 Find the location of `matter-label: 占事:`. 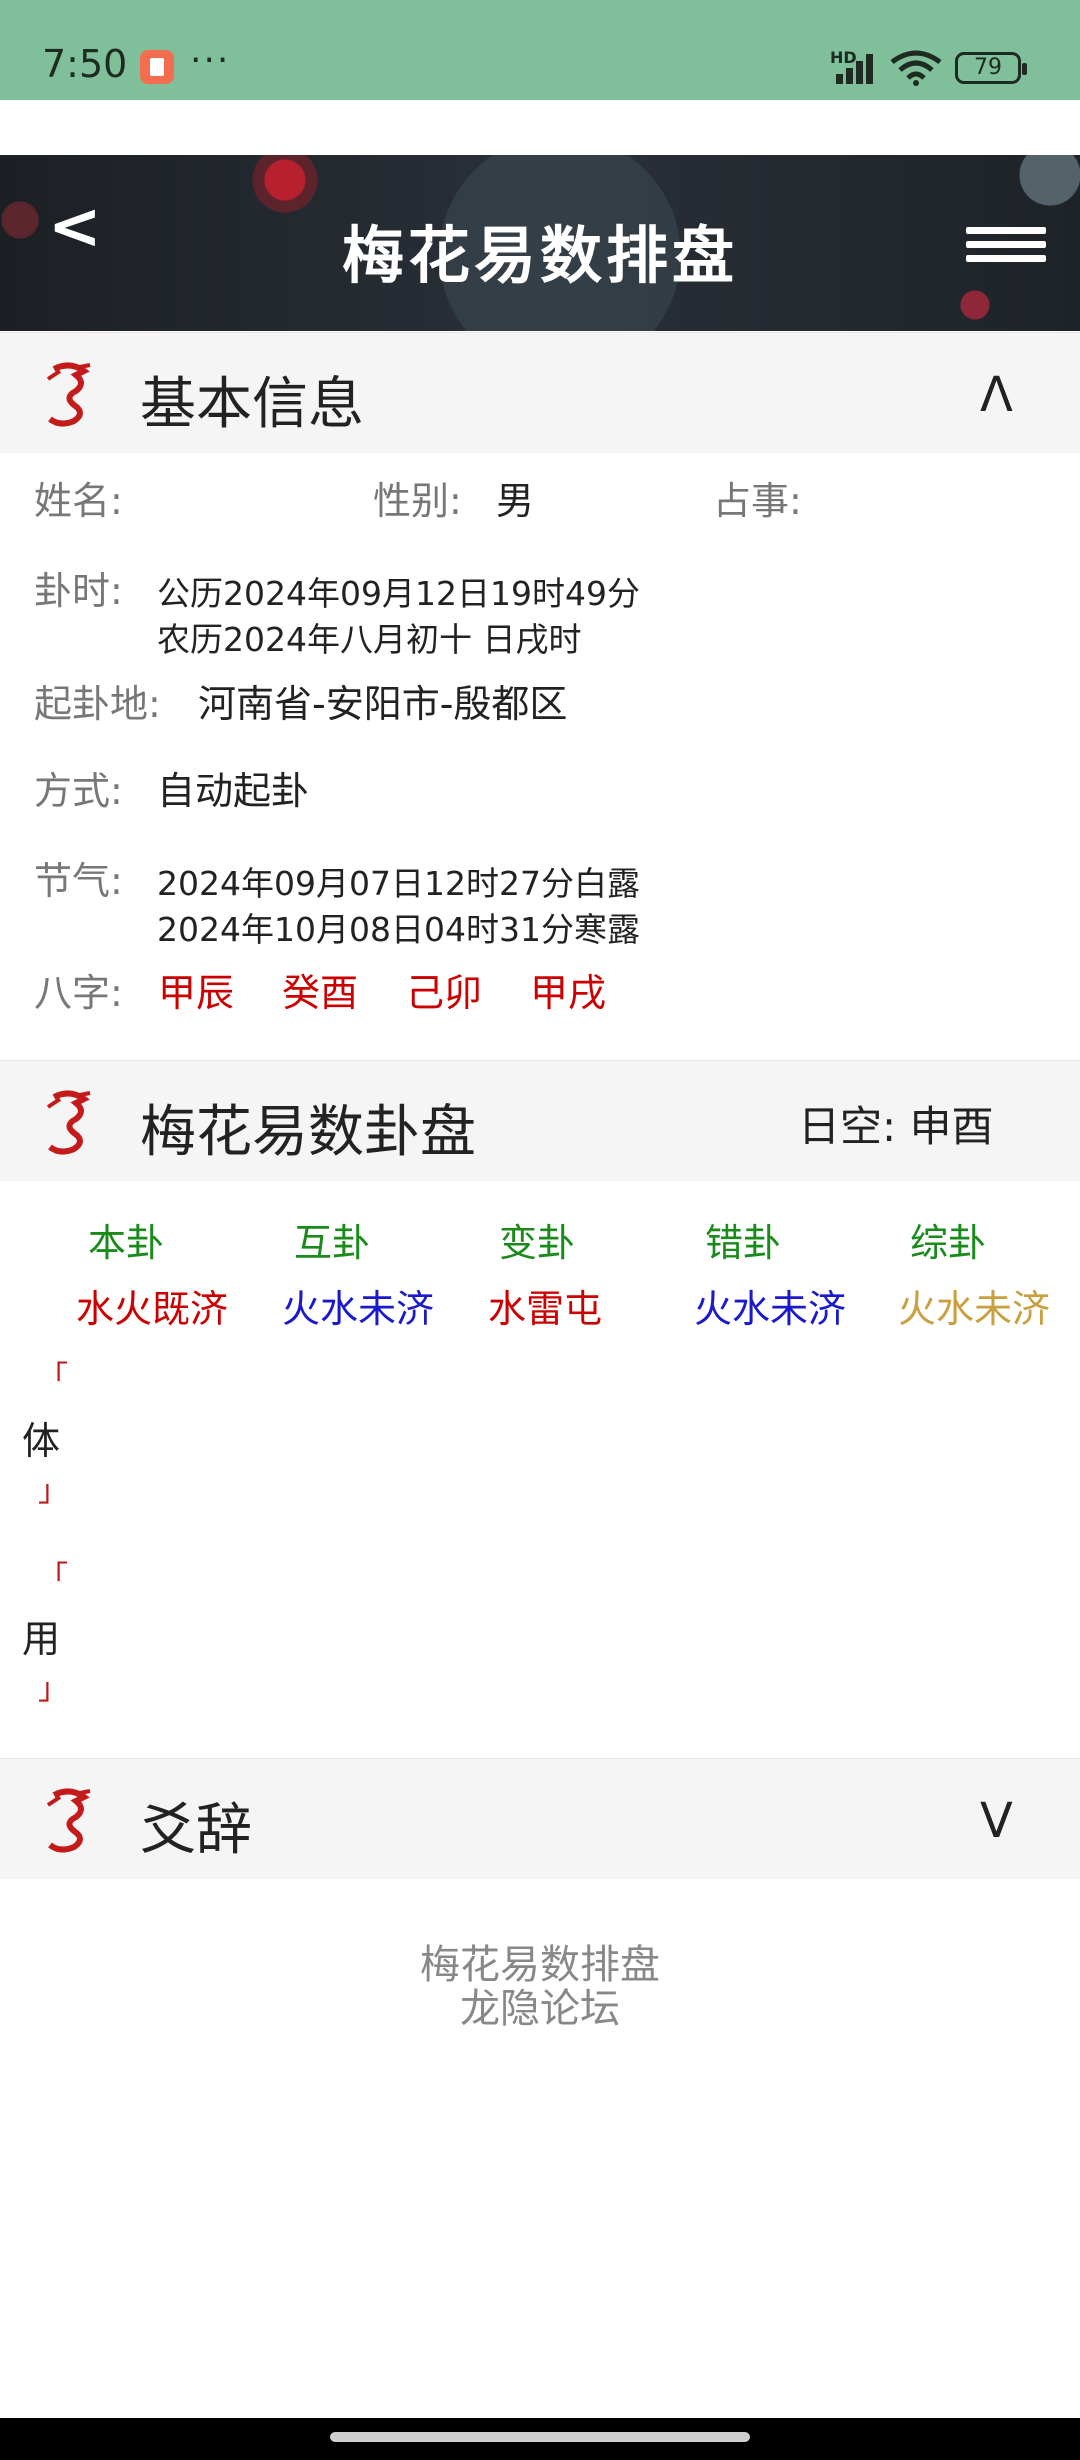

matter-label: 占事: is located at coordinates (757, 501).